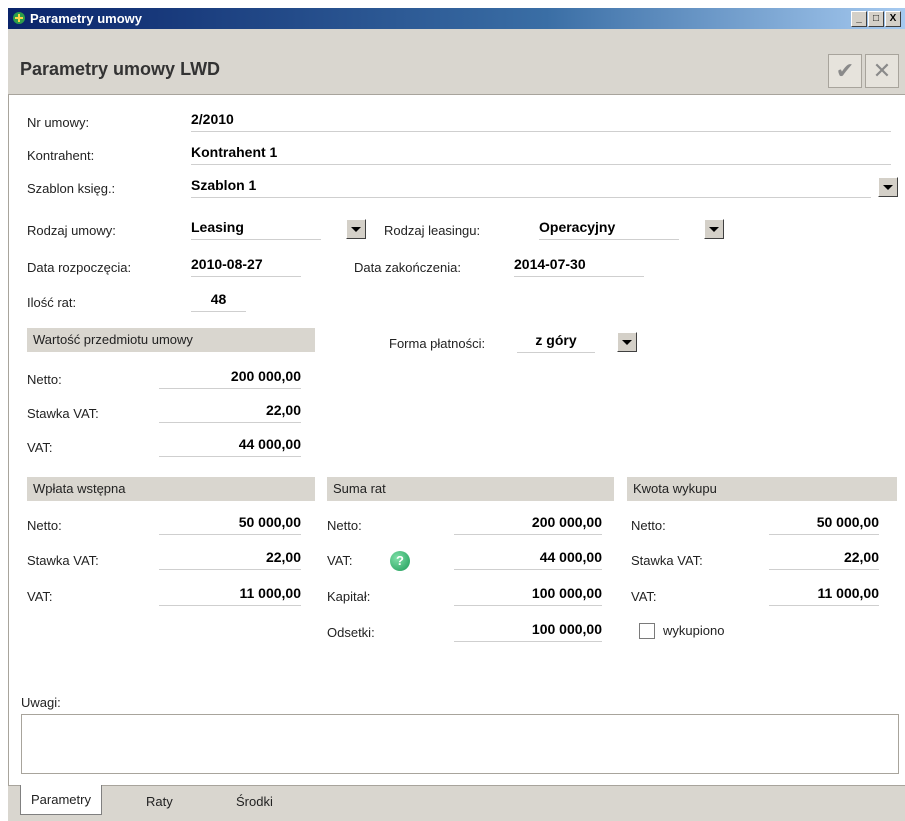 The width and height of the screenshot is (905, 821). What do you see at coordinates (694, 630) in the screenshot?
I see `wykupiono-label: wykupiono` at bounding box center [694, 630].